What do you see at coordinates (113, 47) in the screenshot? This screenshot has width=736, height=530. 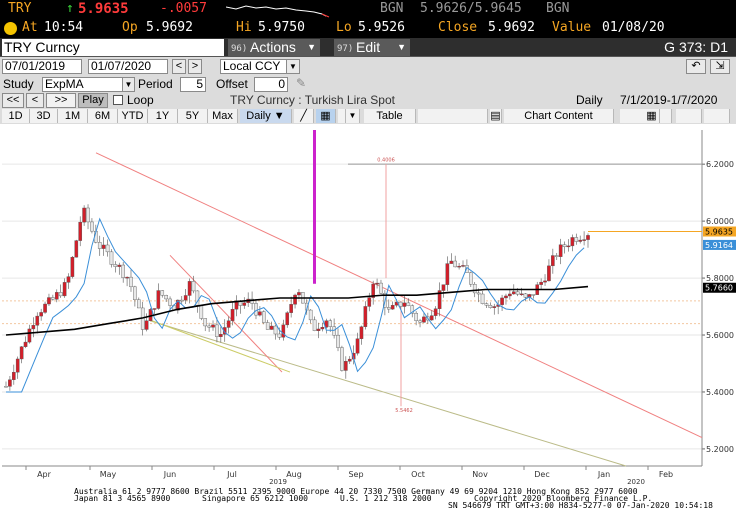 I see `security-field: TRY Curncy` at bounding box center [113, 47].